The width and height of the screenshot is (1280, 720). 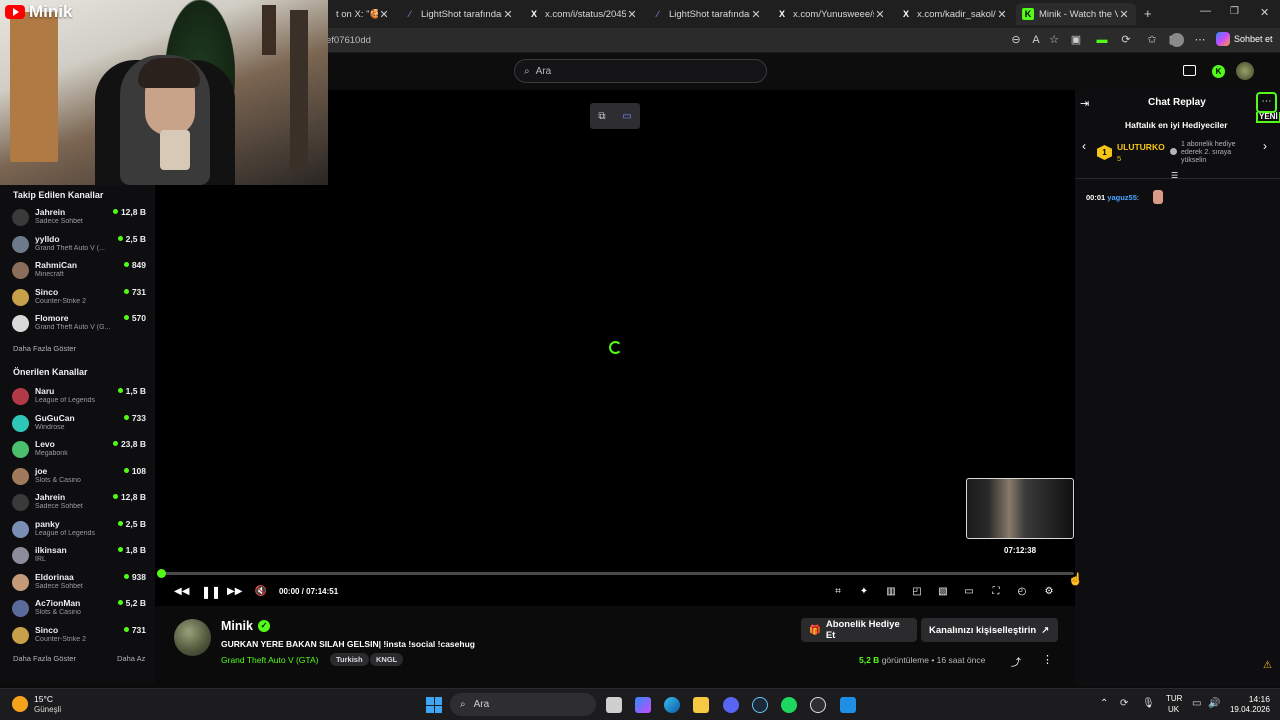 I want to click on tag-kngl: KNGL, so click(x=387, y=659).